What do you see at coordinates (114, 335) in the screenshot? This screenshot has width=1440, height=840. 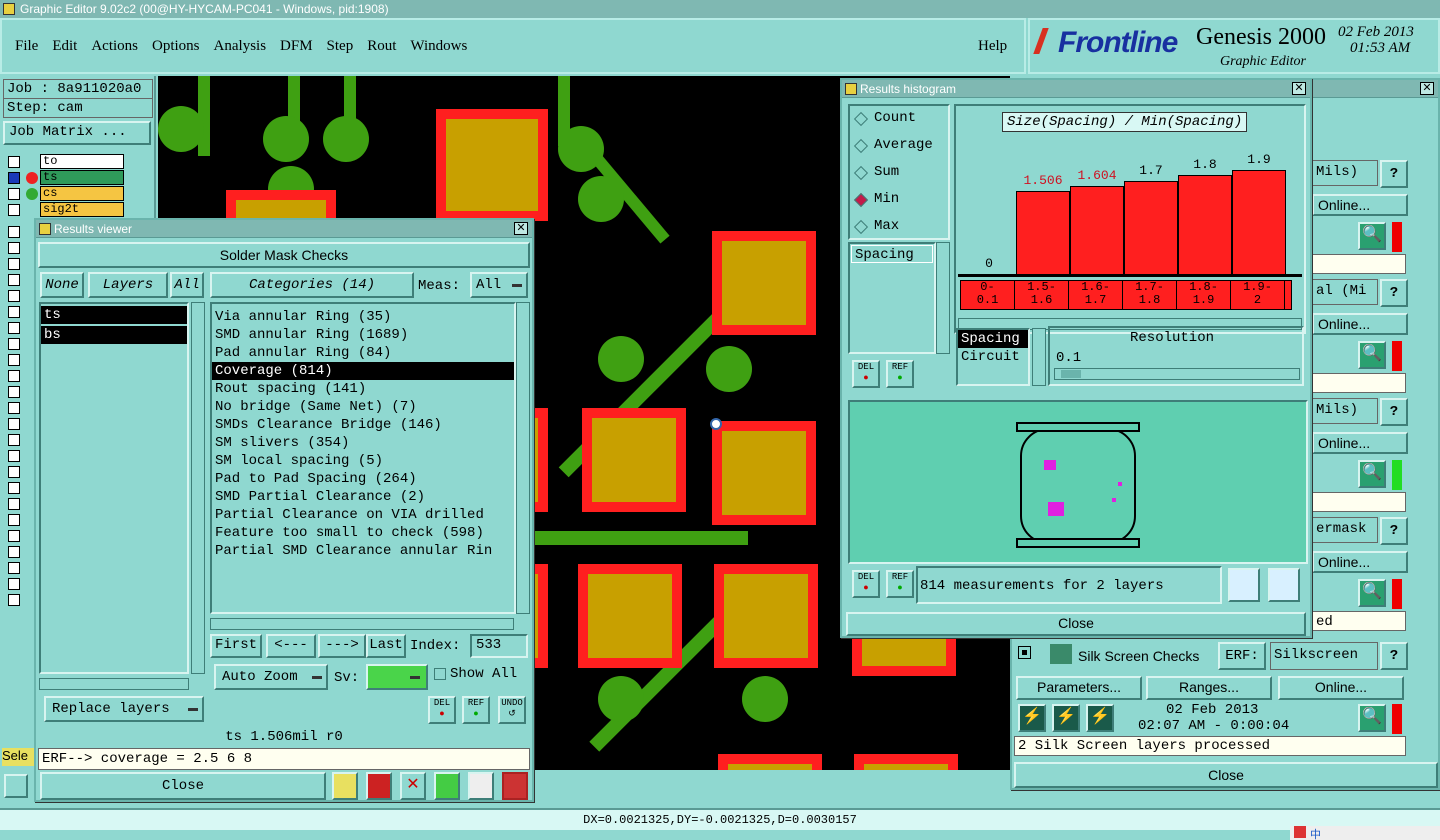 I see `layer-item: bs` at bounding box center [114, 335].